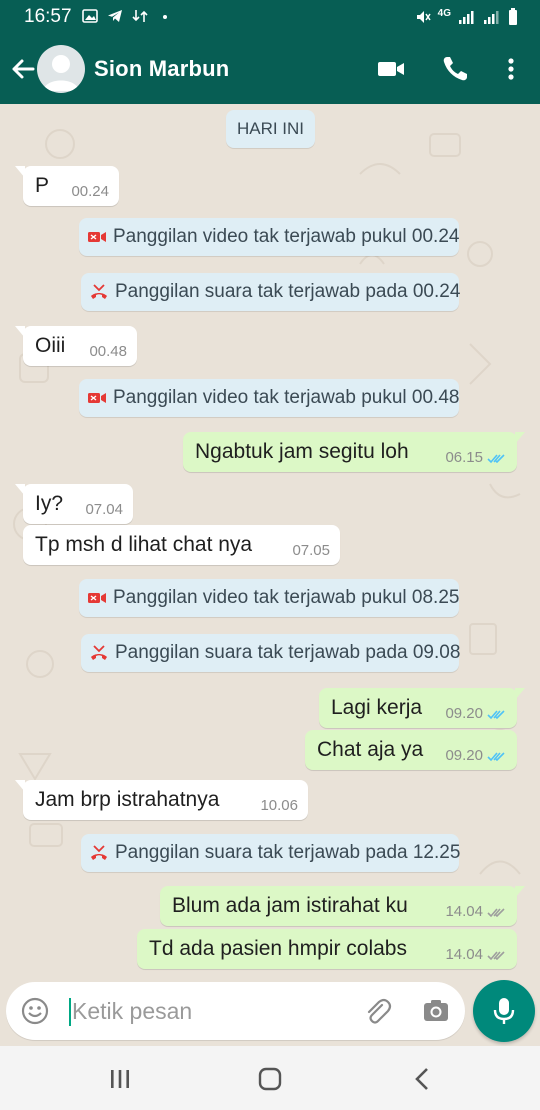 The height and width of the screenshot is (1110, 540). I want to click on message-time: 07.04, so click(104, 509).